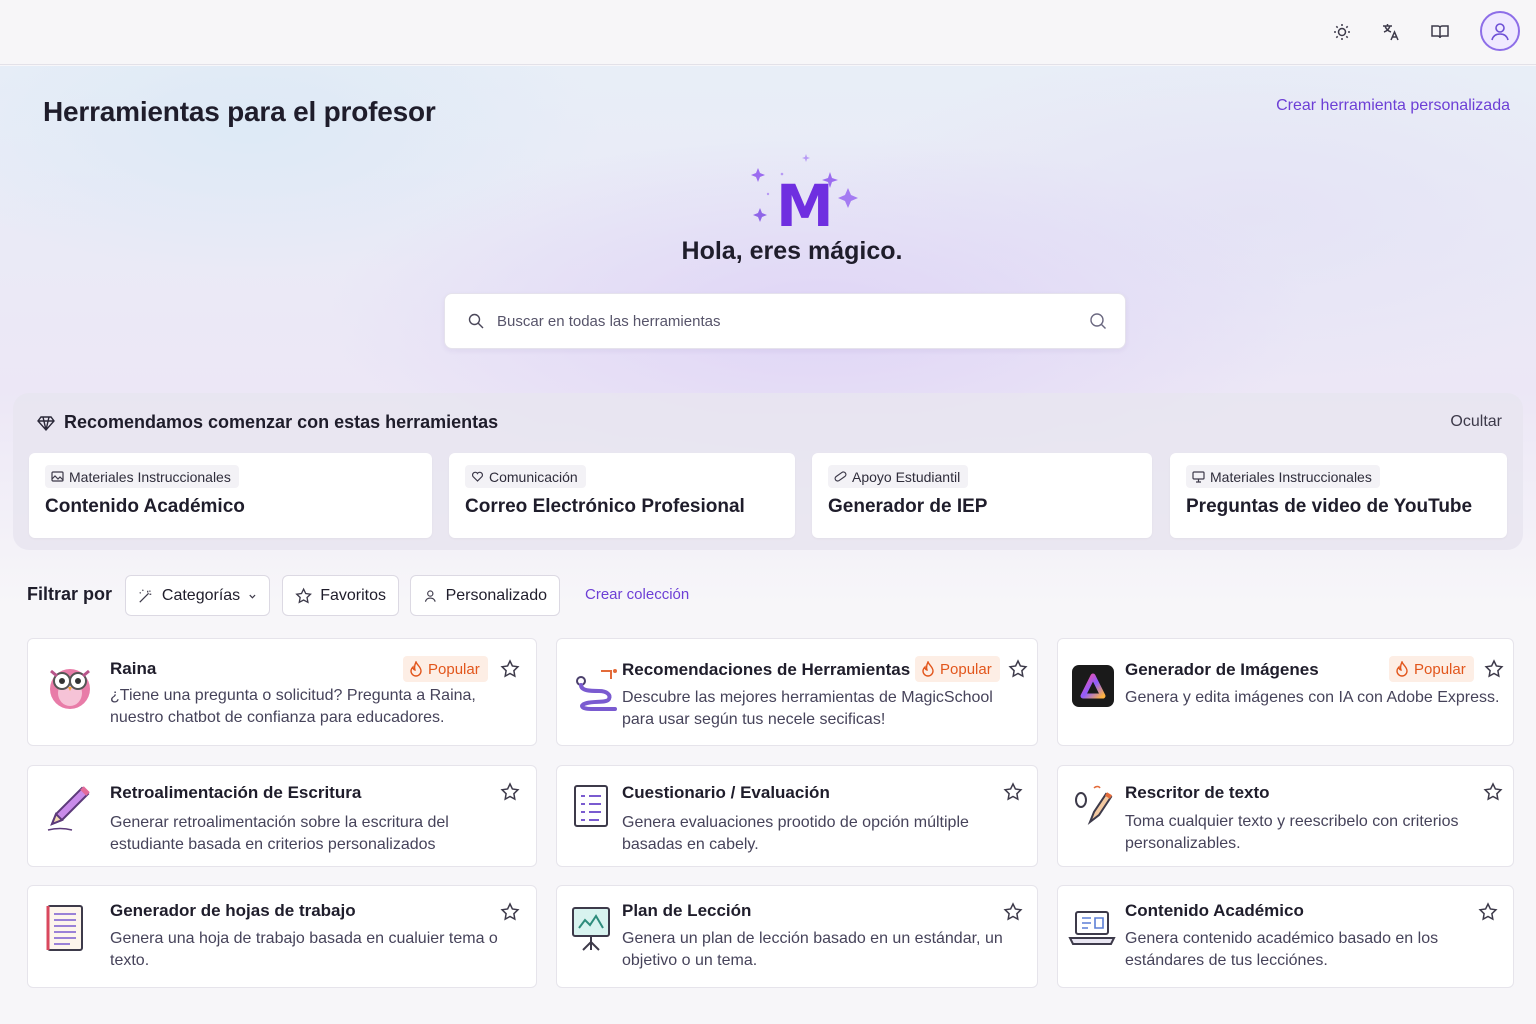 Image resolution: width=1536 pixels, height=1024 pixels. I want to click on category-tag: Apoyo Estudiantil, so click(898, 476).